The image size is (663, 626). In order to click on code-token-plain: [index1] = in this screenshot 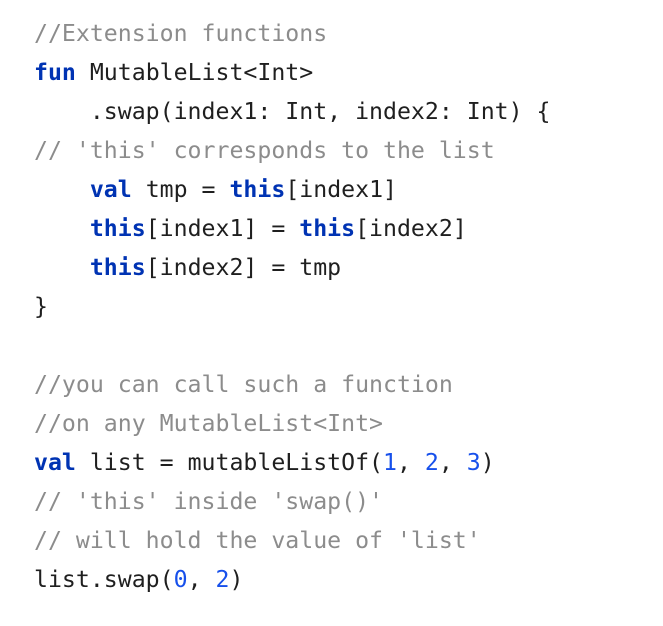, I will do `click(222, 228)`.